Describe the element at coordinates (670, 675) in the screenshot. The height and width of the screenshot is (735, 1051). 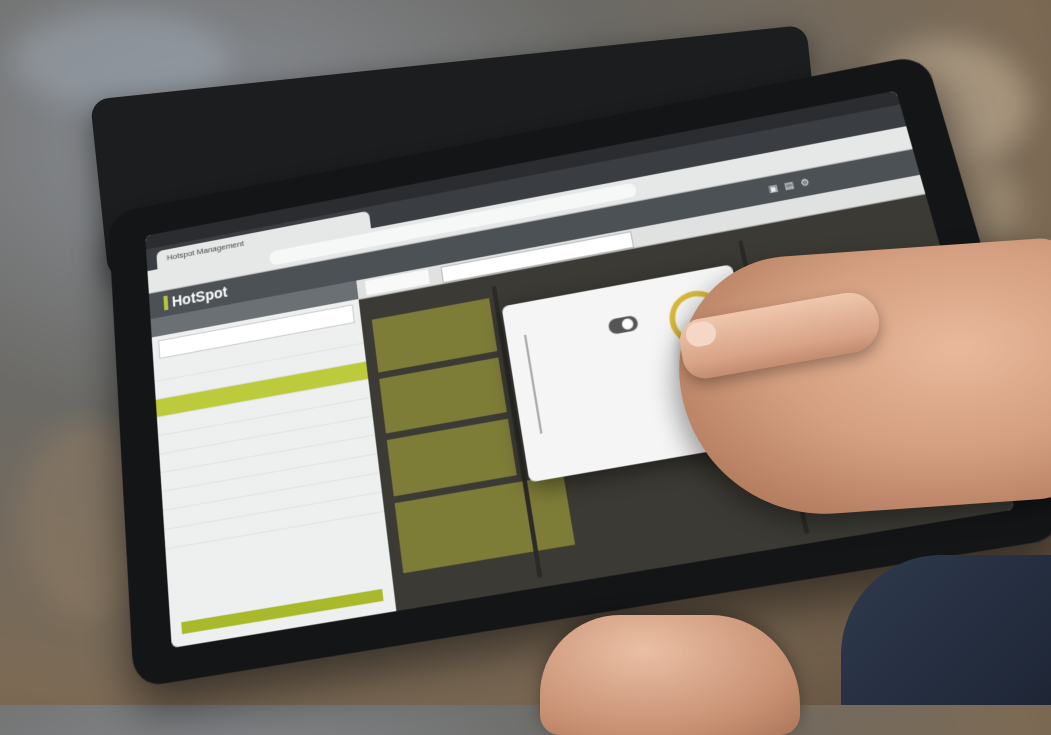
I see `thumb` at that location.